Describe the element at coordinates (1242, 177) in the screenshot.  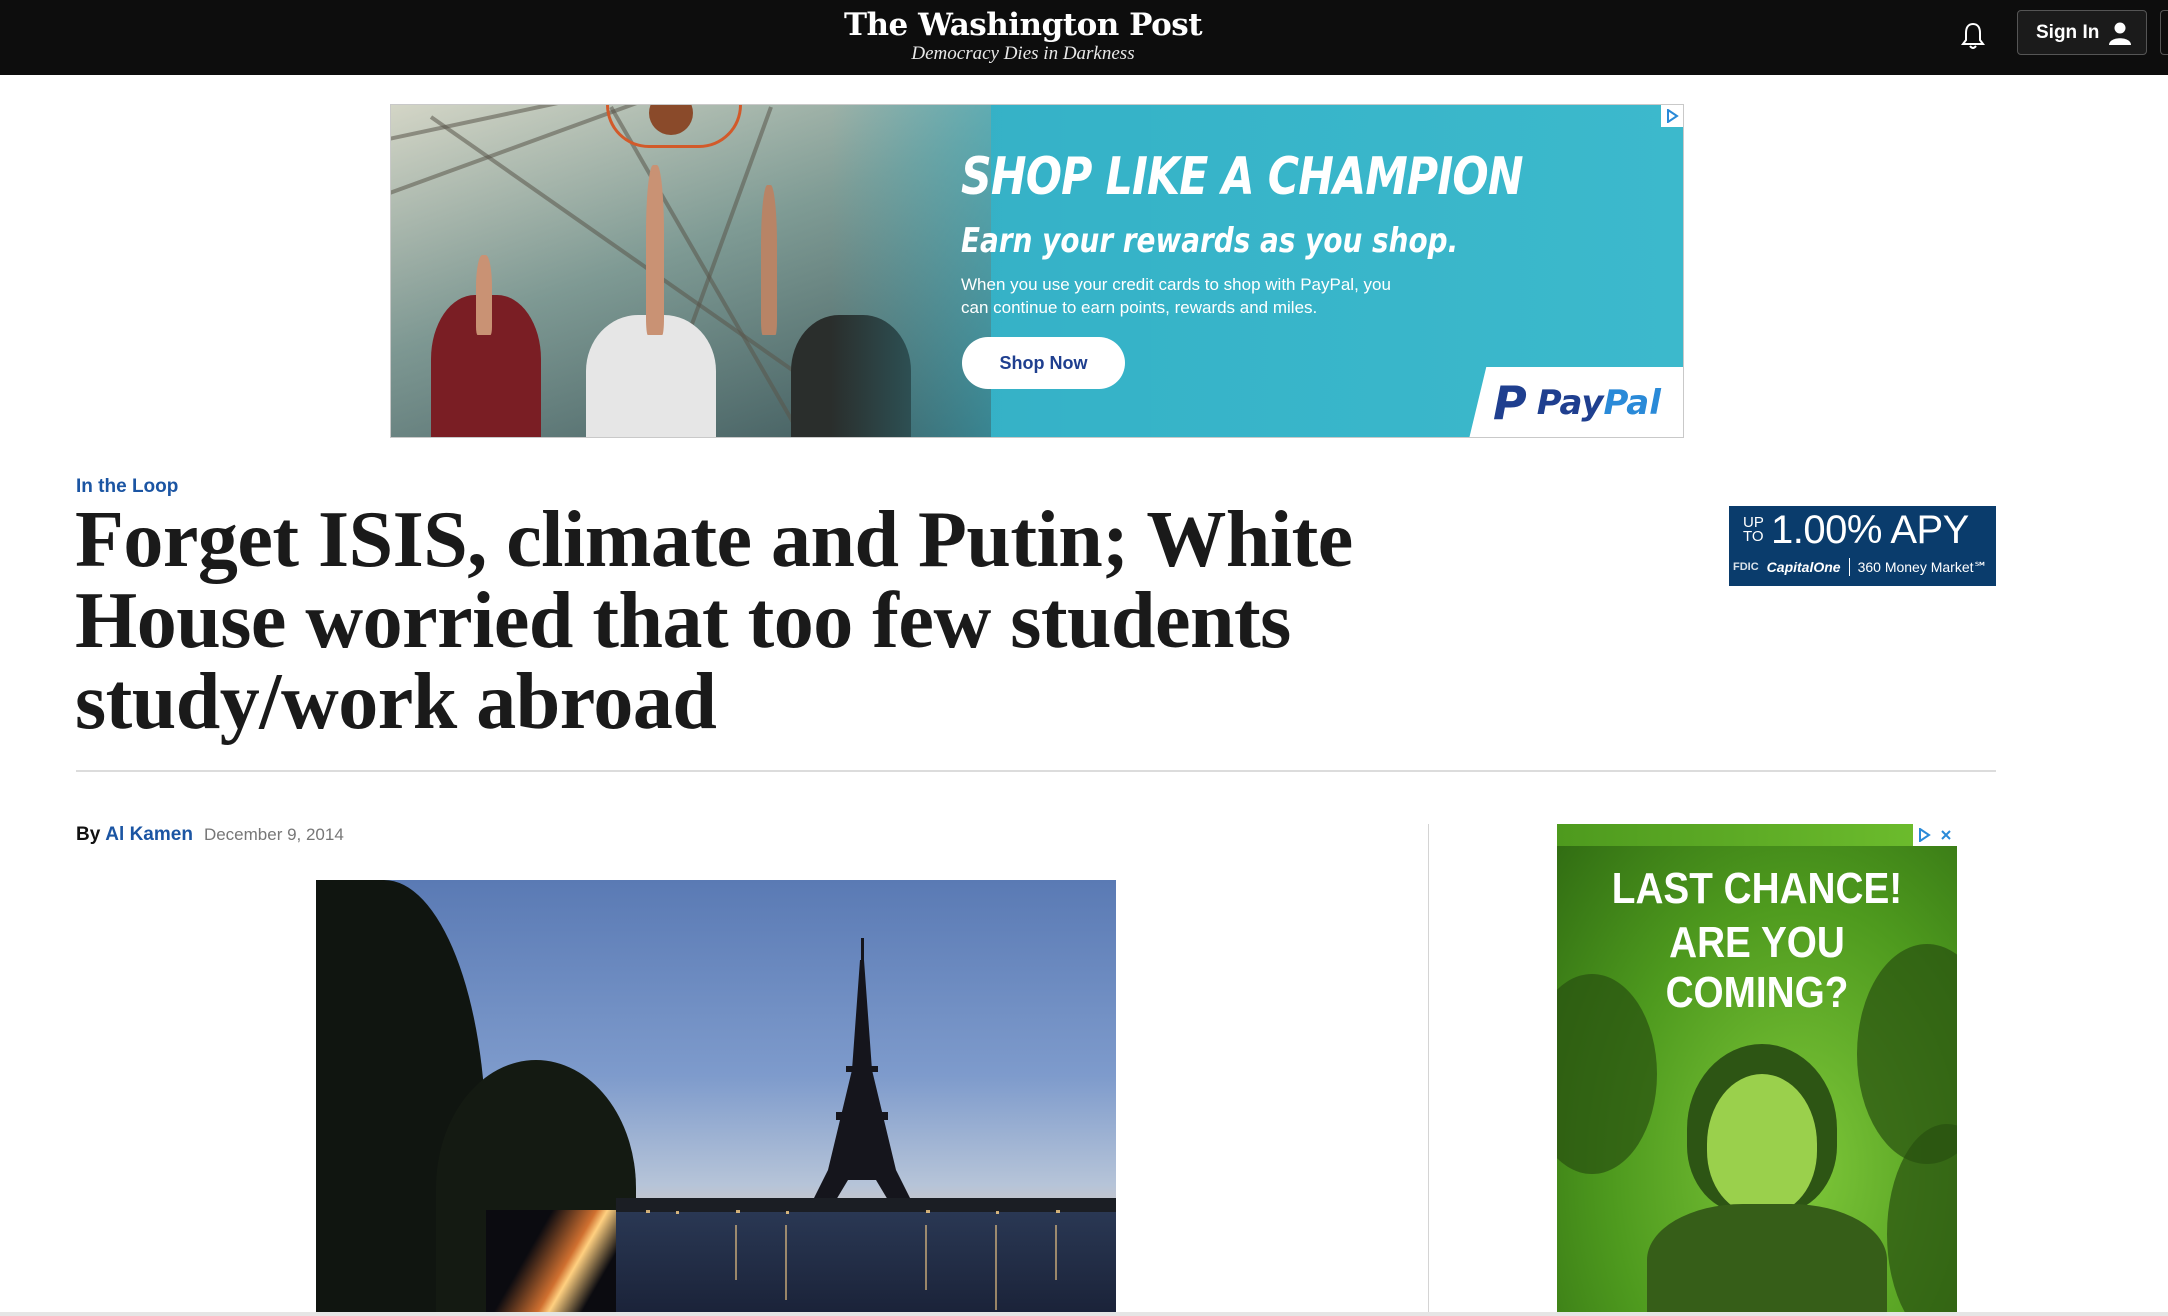
I see `ad-headline: SHOP LIKE A CHAMPION` at that location.